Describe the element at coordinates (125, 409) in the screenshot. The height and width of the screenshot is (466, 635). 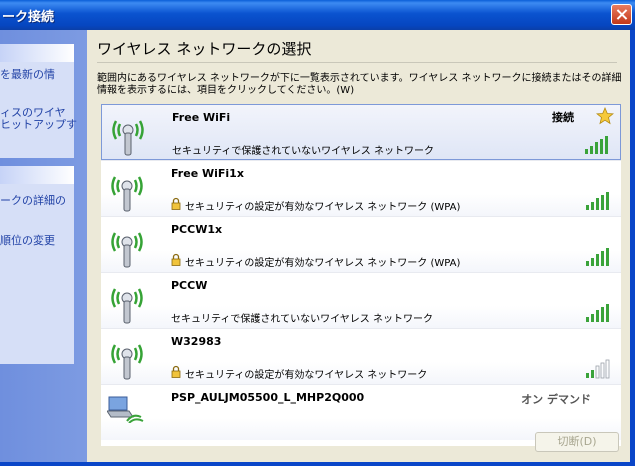
I see `computer-to-computer-icon` at that location.